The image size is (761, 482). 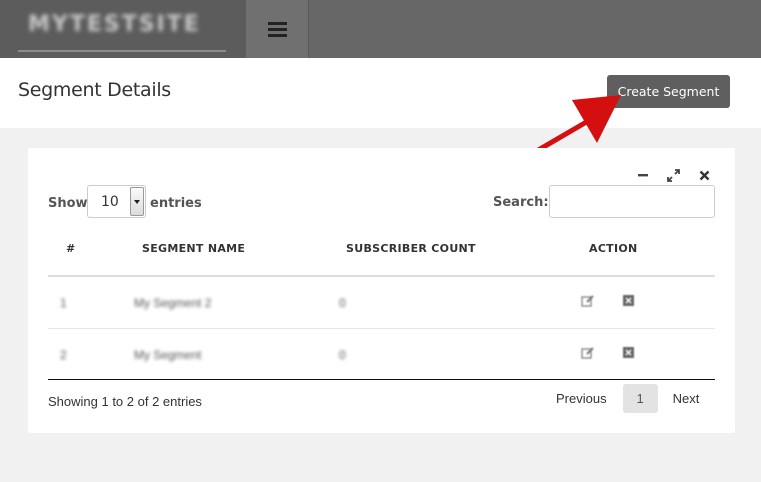 I want to click on brand-area: MYTESTSITE, so click(x=123, y=29).